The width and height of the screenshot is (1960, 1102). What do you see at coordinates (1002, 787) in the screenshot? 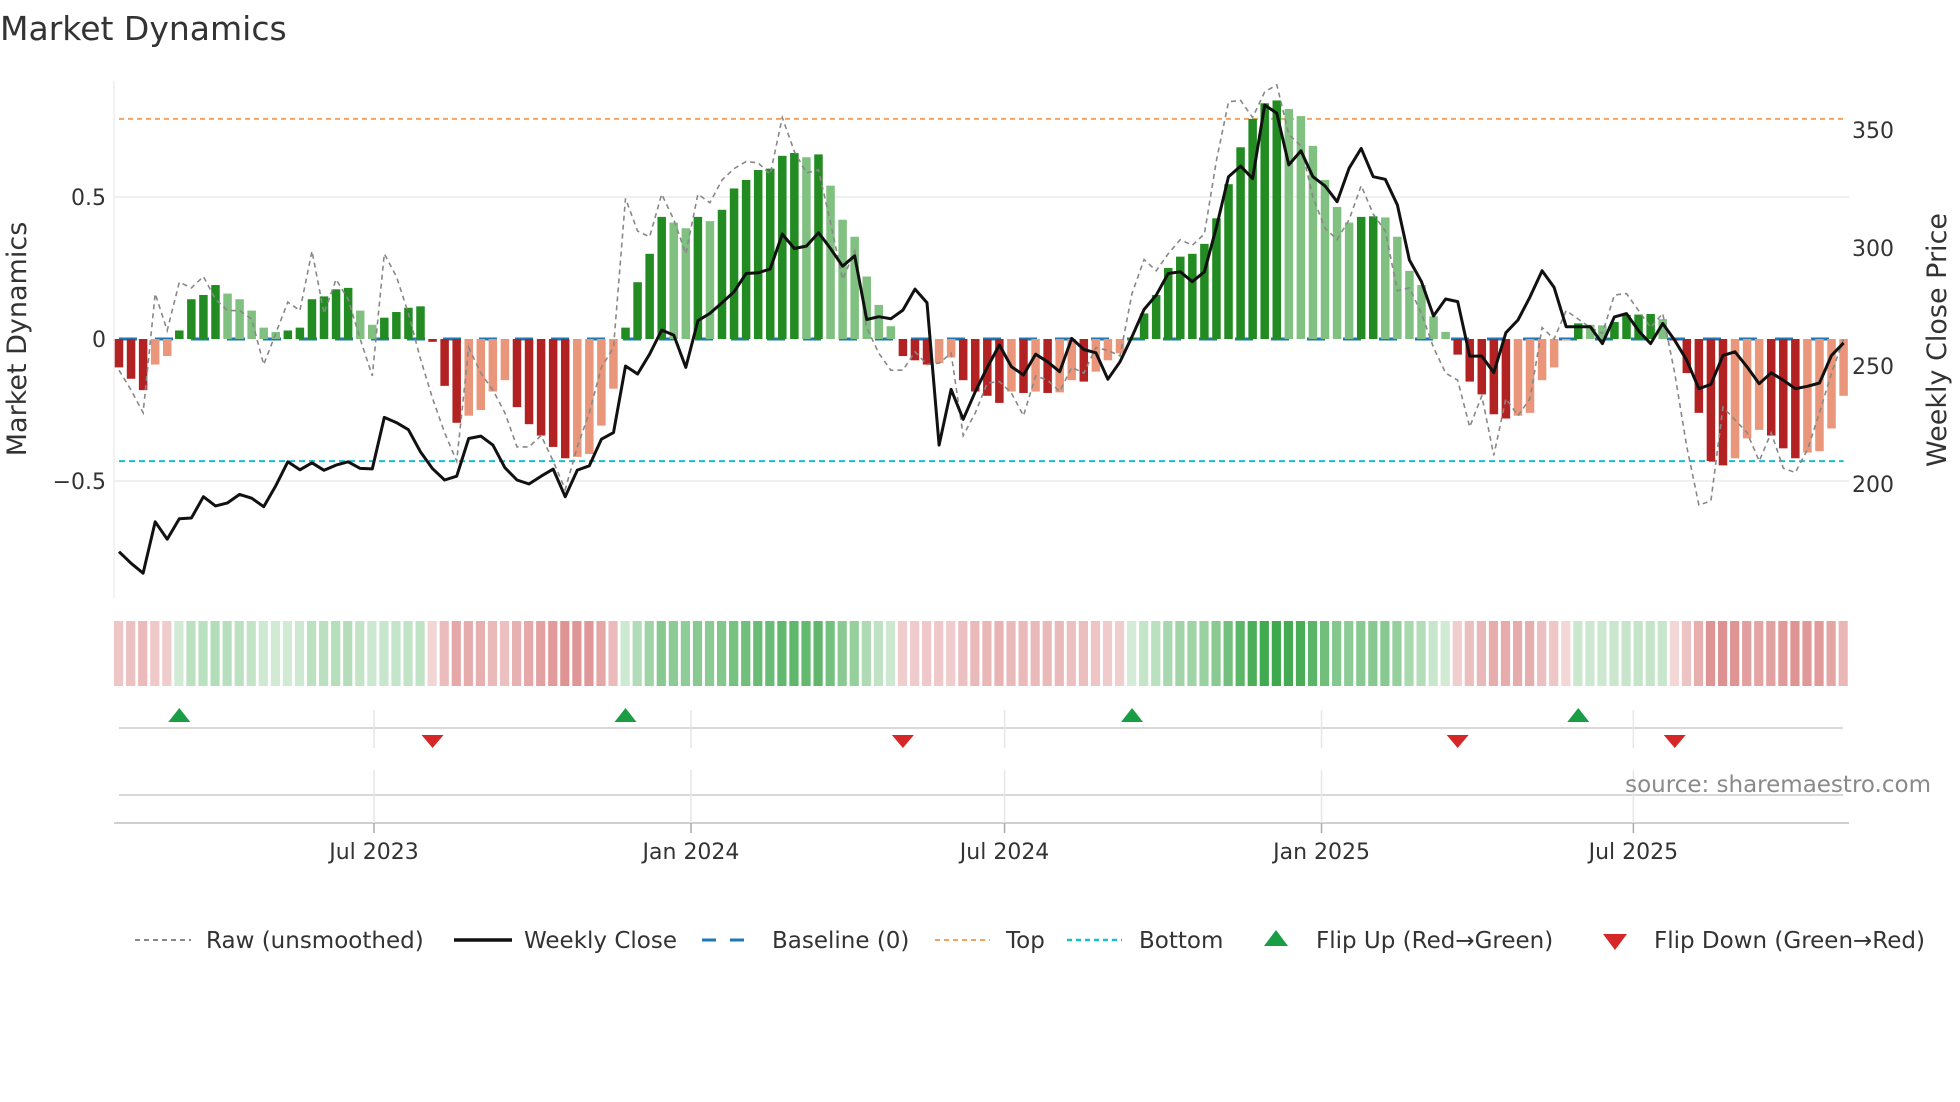
I see `x-axis-ticks: Jul 2023 Jan 2024 Jul 2024 Jan 2025 Jul 2025` at bounding box center [1002, 787].